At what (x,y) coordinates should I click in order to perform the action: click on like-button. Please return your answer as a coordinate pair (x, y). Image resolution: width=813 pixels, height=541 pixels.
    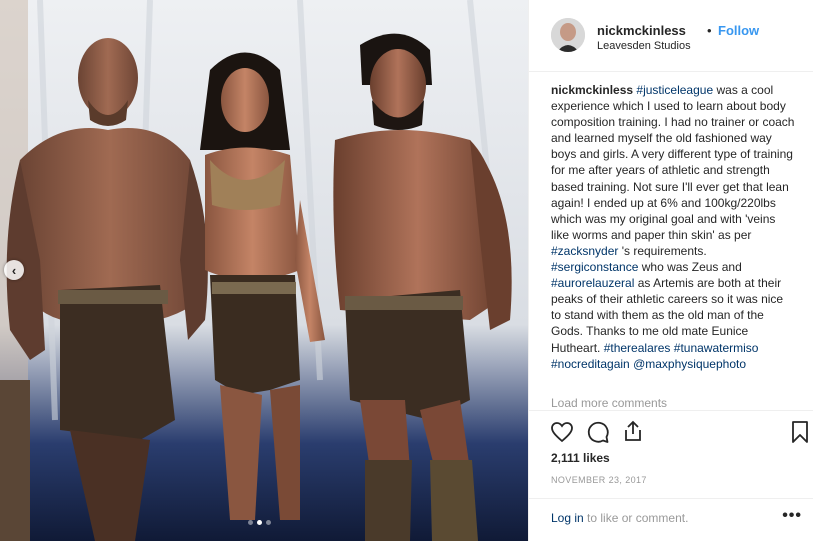
    Looking at the image, I should click on (562, 432).